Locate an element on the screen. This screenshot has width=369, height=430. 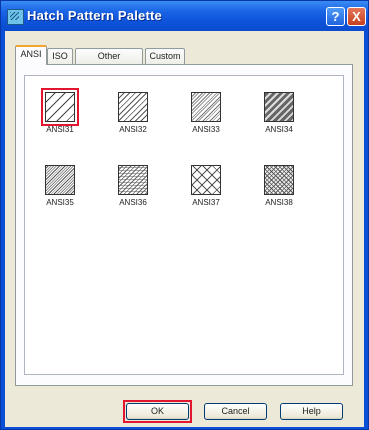
help-button: Help is located at coordinates (311, 411).